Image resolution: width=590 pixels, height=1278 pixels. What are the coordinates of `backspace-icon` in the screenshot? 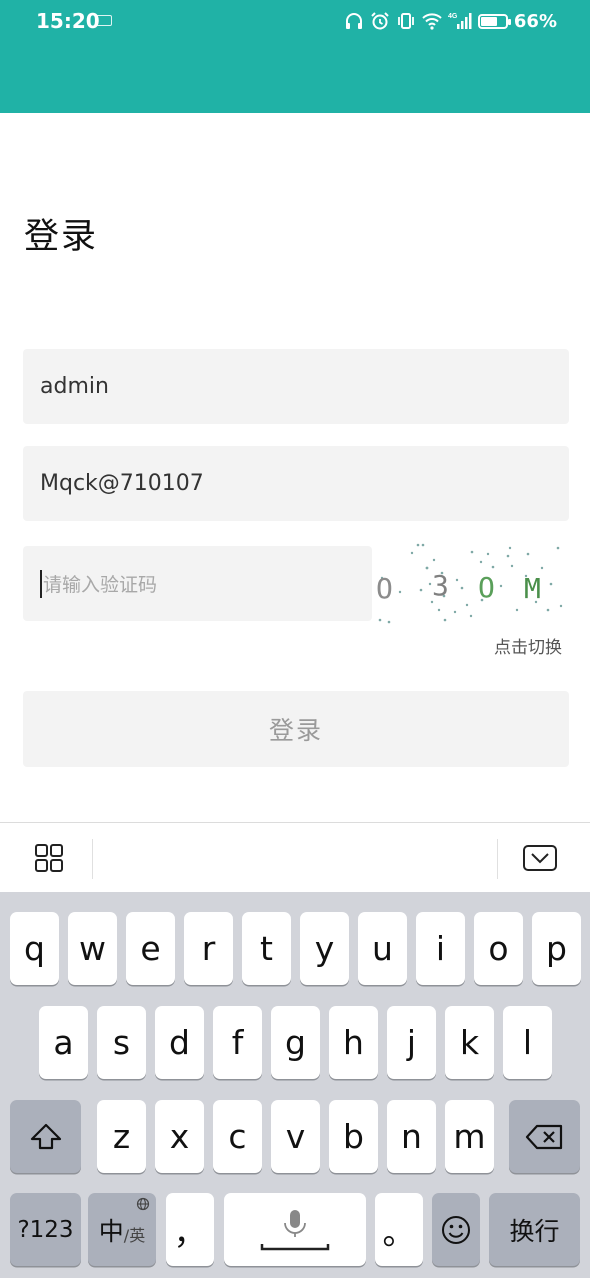 It's located at (543, 1136).